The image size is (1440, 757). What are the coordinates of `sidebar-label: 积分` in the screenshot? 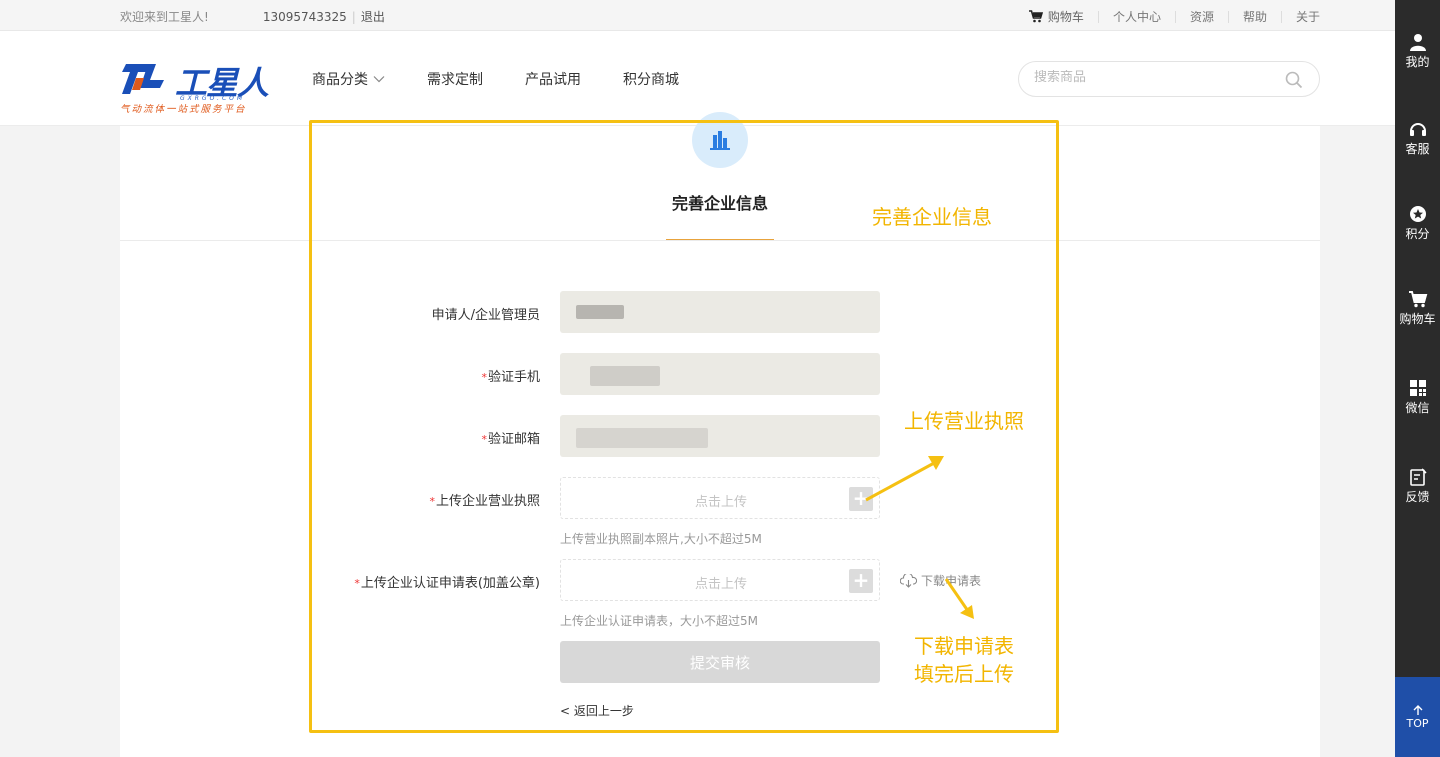 It's located at (1417, 234).